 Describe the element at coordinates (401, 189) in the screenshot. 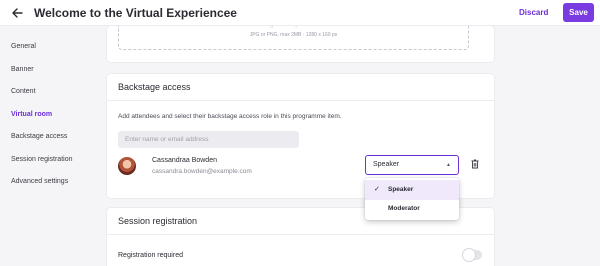

I see `role-option-label: Speaker` at that location.